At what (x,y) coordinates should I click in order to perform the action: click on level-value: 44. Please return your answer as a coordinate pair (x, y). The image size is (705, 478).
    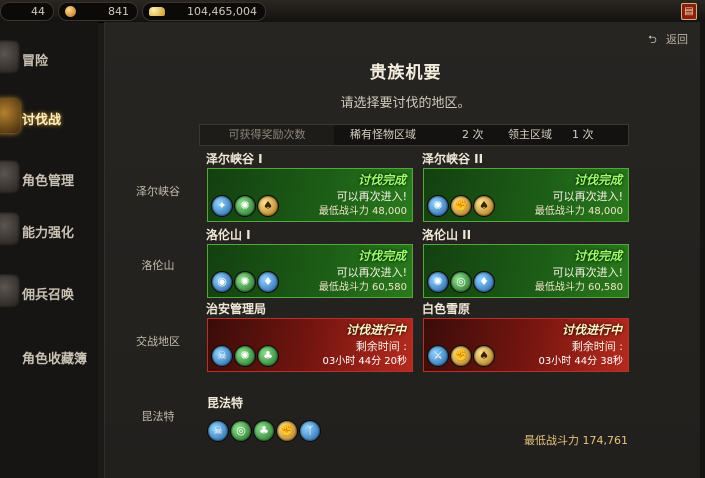
    Looking at the image, I should click on (38, 11).